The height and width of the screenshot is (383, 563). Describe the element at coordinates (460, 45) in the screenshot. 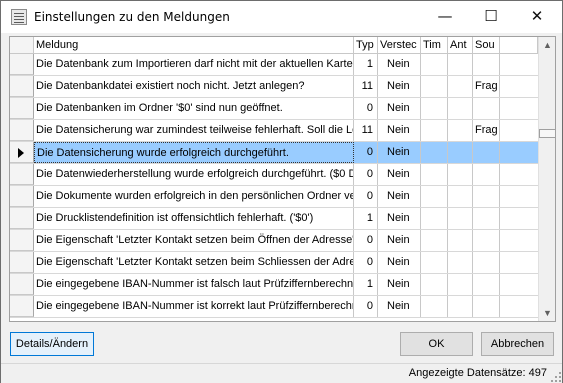

I see `column-header-antwort: Ant` at that location.